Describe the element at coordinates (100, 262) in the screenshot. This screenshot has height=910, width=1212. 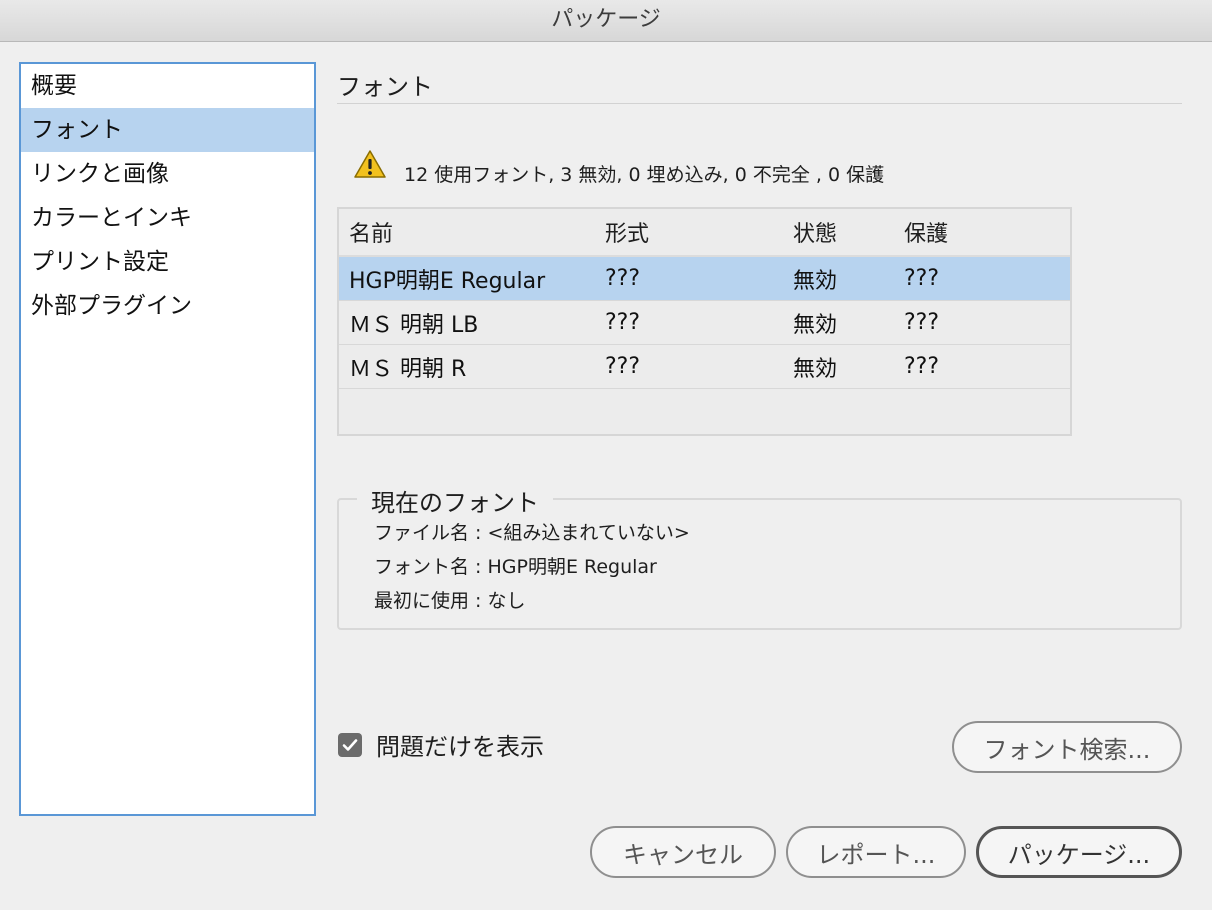
I see `sidebar-item-label: プリント設定` at that location.